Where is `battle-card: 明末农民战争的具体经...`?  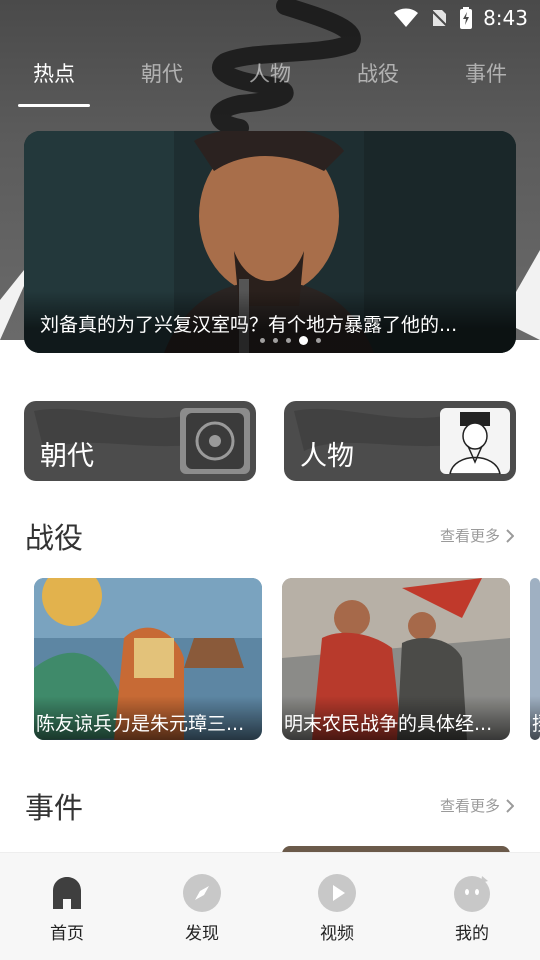
battle-card: 明末农民战争的具体经... is located at coordinates (396, 659).